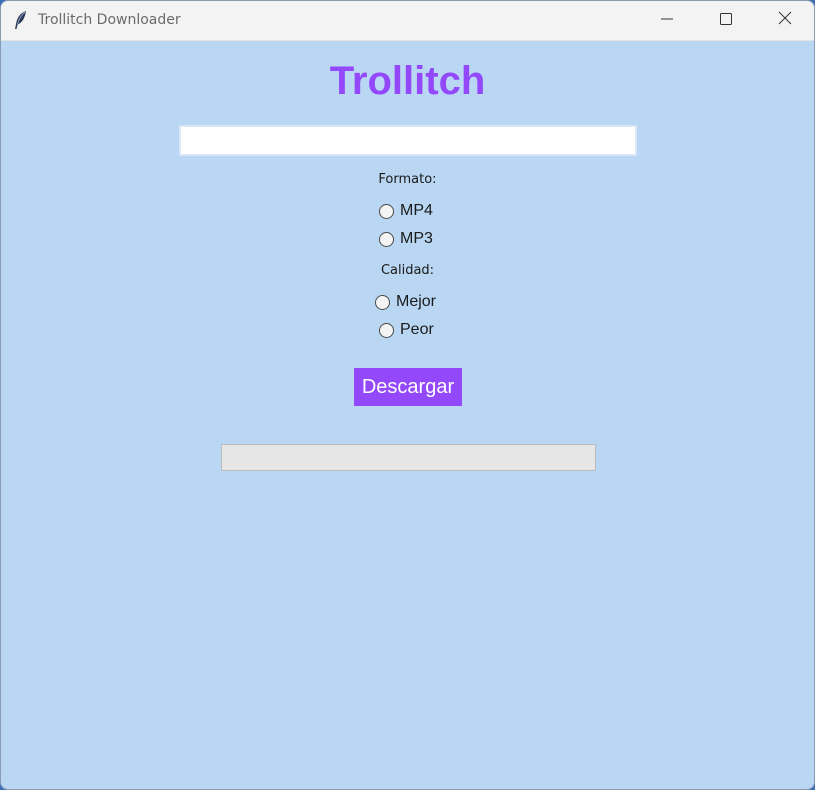 The image size is (815, 790). Describe the element at coordinates (416, 238) in the screenshot. I see `format-option-label: MP3` at that location.